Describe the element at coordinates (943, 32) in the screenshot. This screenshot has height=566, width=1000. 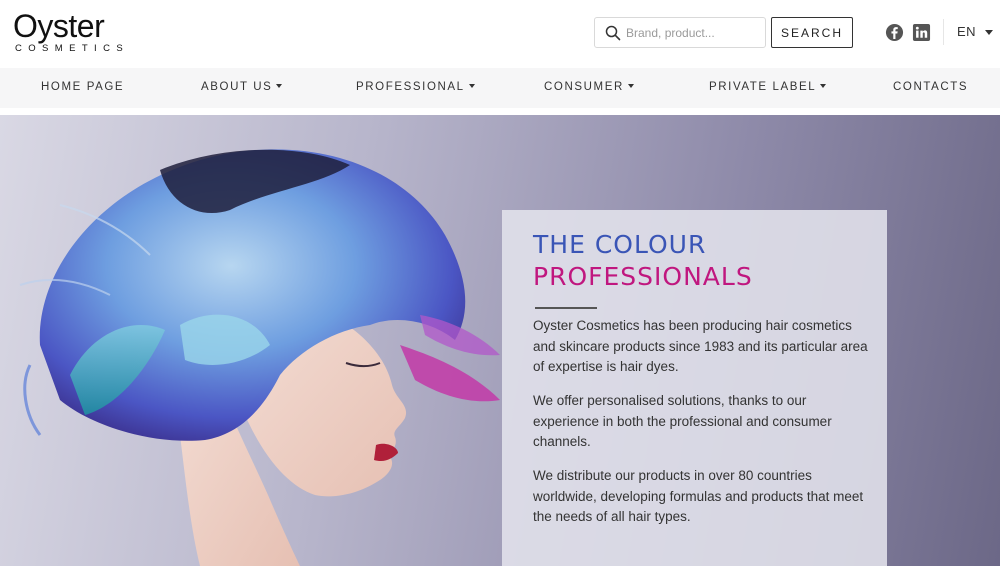
I see `language-divider` at that location.